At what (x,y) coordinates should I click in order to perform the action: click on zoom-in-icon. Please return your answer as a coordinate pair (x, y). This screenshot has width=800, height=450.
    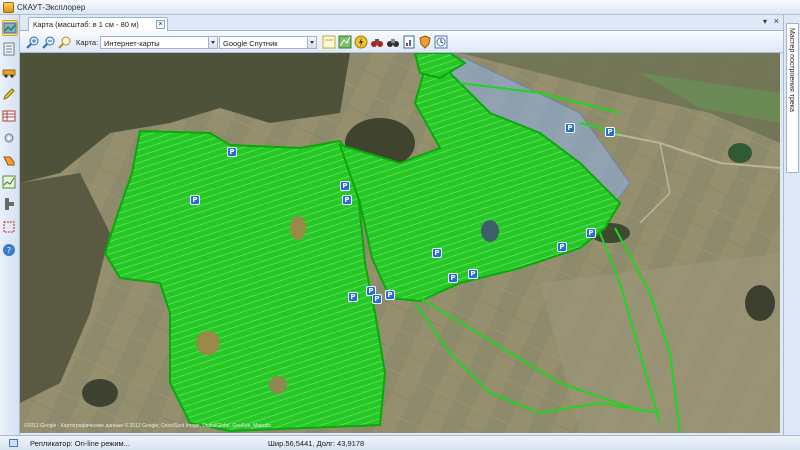
    Looking at the image, I should click on (33, 42).